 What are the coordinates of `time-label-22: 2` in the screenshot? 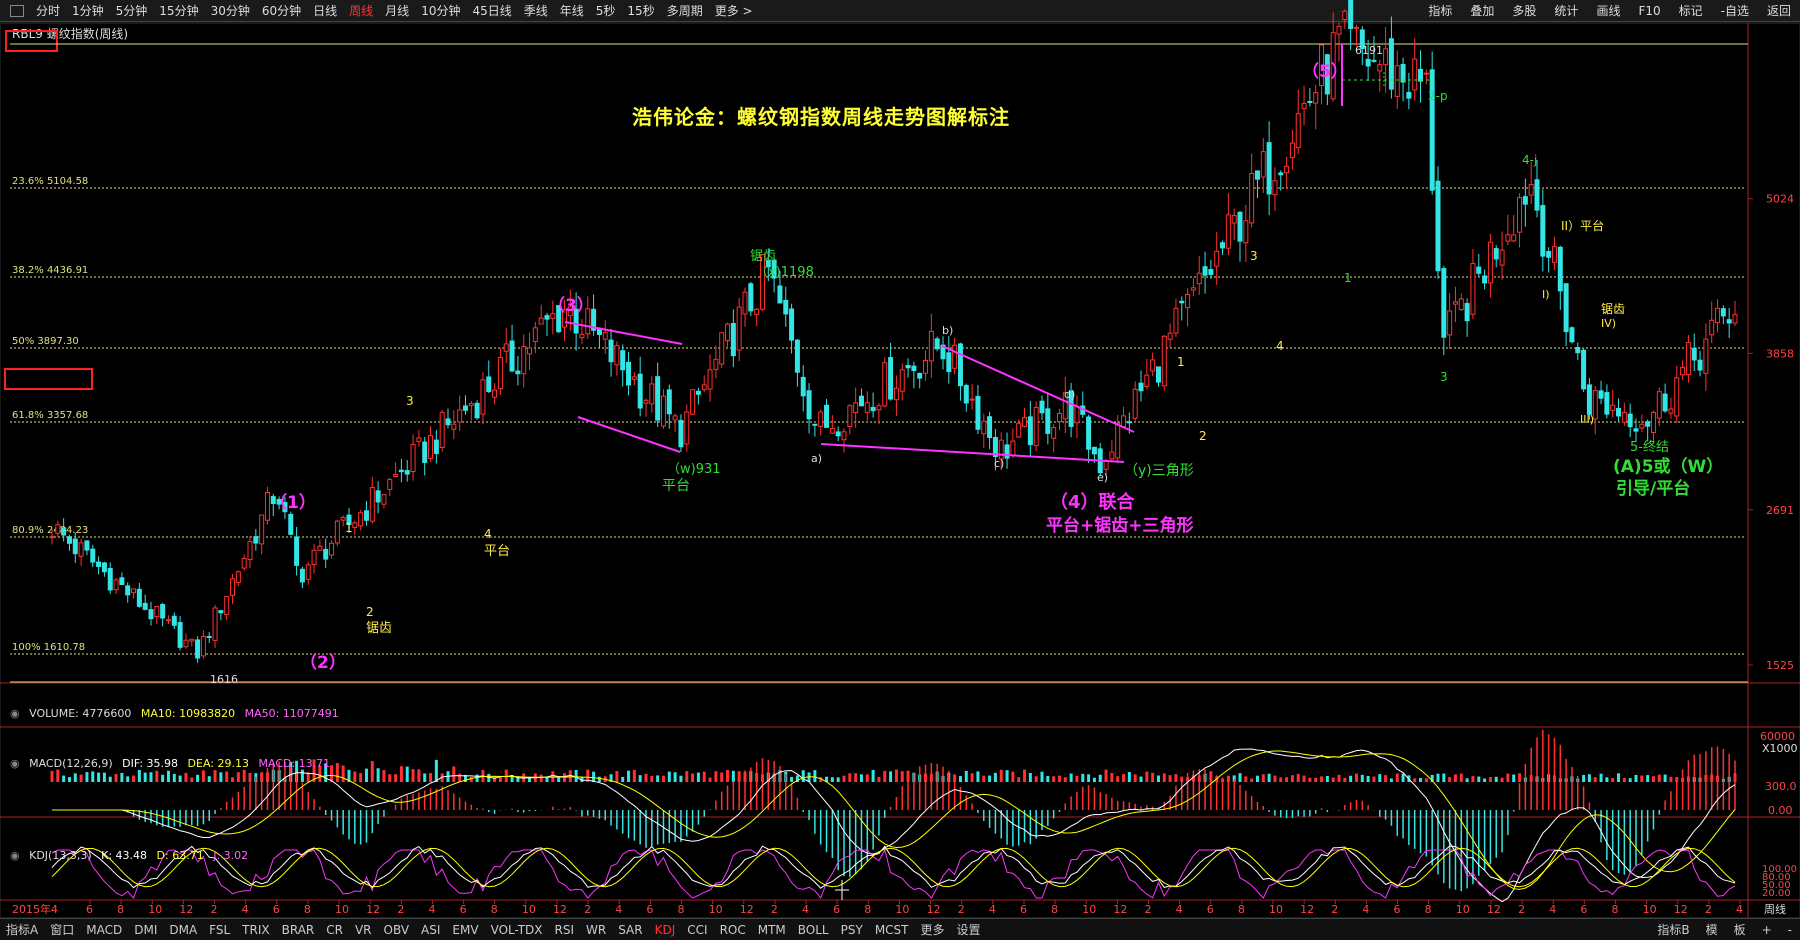 It's located at (774, 909).